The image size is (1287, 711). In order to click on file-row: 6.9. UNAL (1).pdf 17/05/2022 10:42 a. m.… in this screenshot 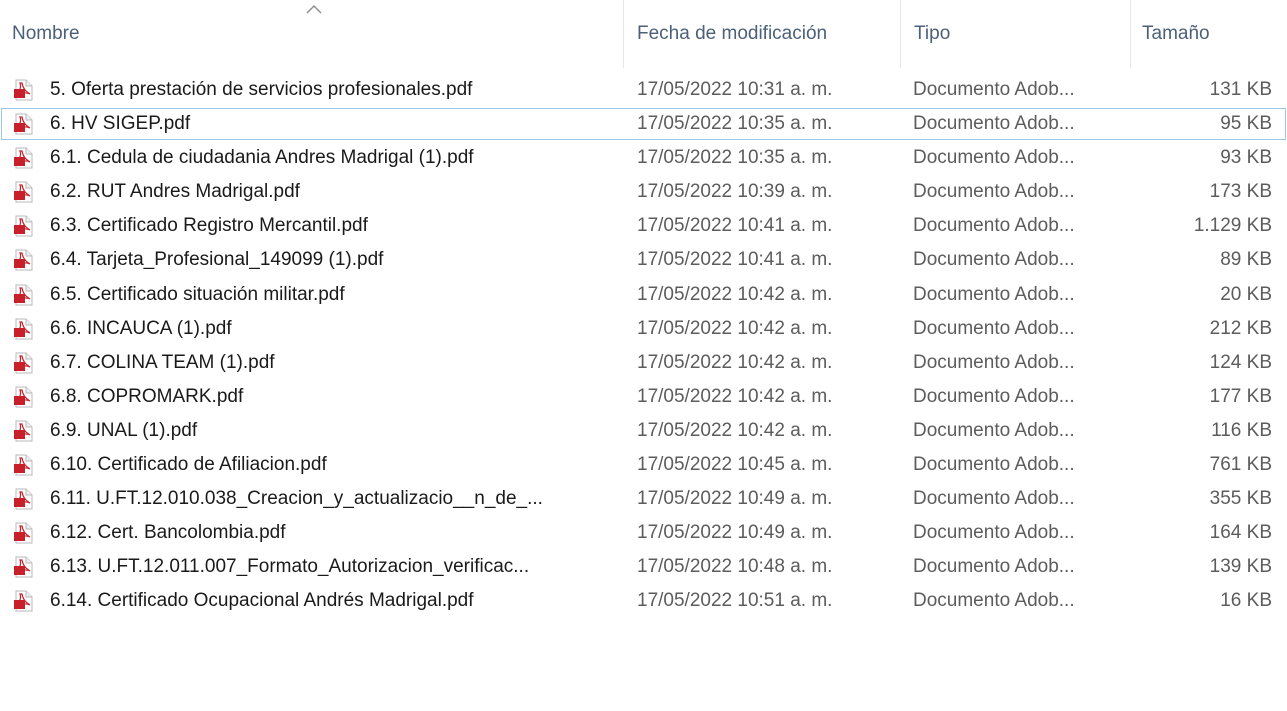, I will do `click(643, 431)`.